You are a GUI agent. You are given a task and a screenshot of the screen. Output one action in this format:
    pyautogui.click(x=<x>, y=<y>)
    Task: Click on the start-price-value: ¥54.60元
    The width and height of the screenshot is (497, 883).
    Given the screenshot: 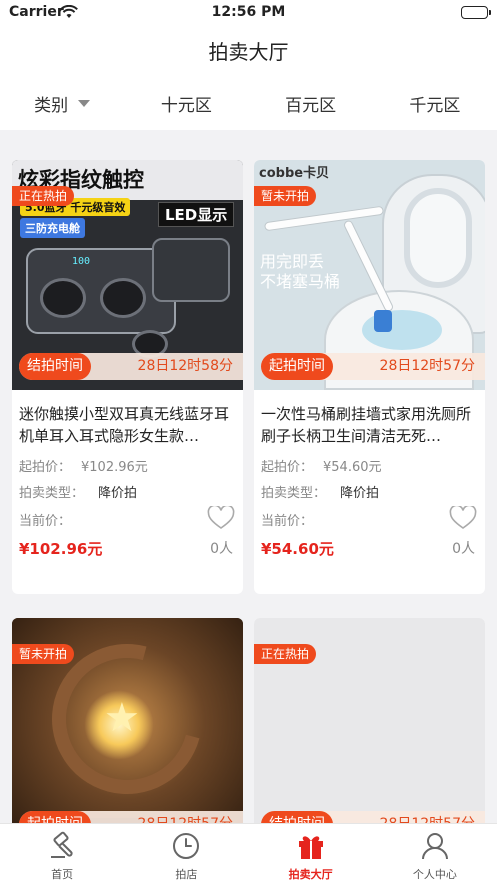 What is the action you would take?
    pyautogui.click(x=352, y=467)
    